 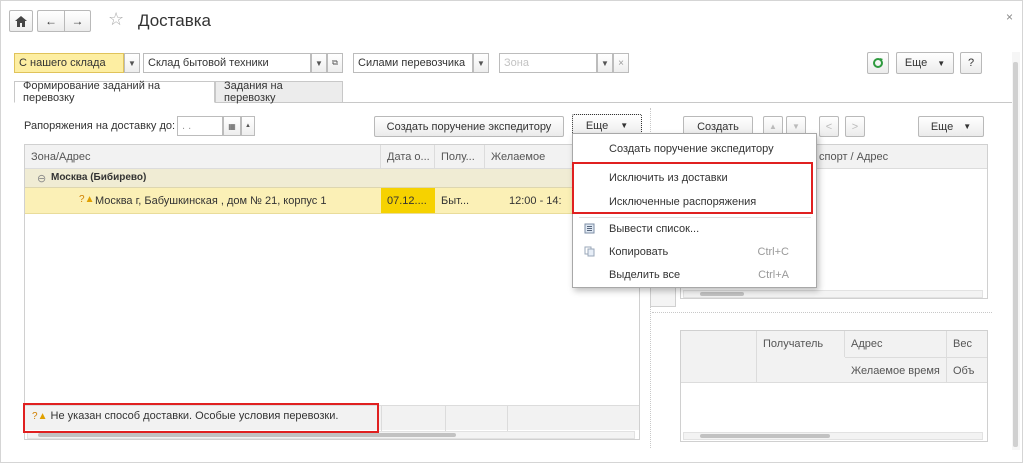 I want to click on calendar-icon: ▦, so click(x=232, y=126).